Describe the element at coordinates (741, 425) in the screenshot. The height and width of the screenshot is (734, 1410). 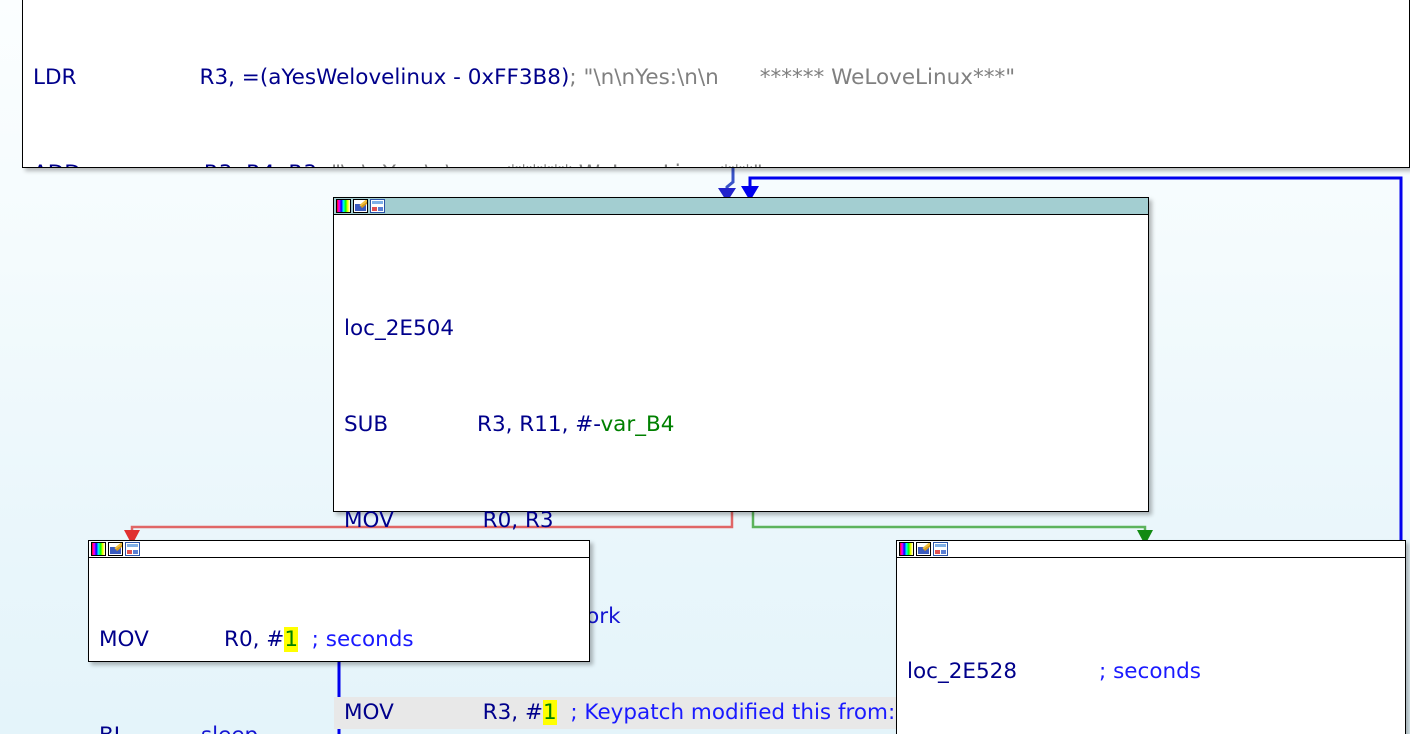
I see `asm-line: SUB R3, R11, #-var_B4` at that location.